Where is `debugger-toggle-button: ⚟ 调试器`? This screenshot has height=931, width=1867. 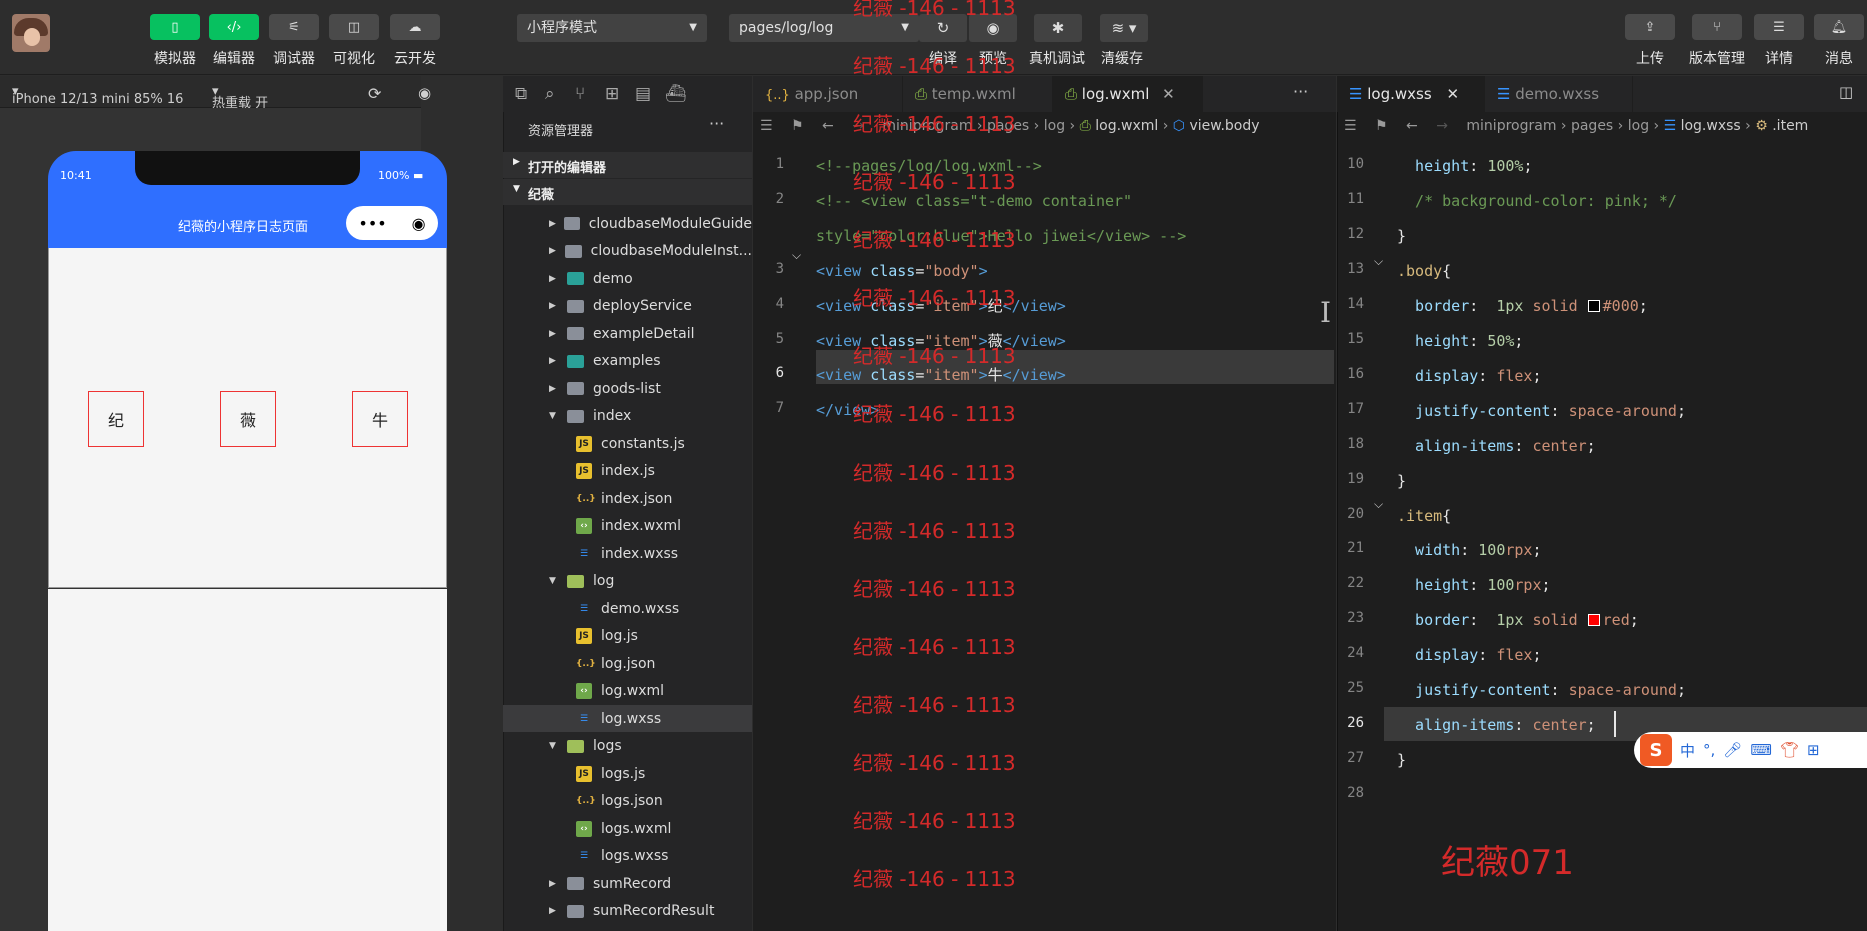 debugger-toggle-button: ⚟ 调试器 is located at coordinates (294, 41).